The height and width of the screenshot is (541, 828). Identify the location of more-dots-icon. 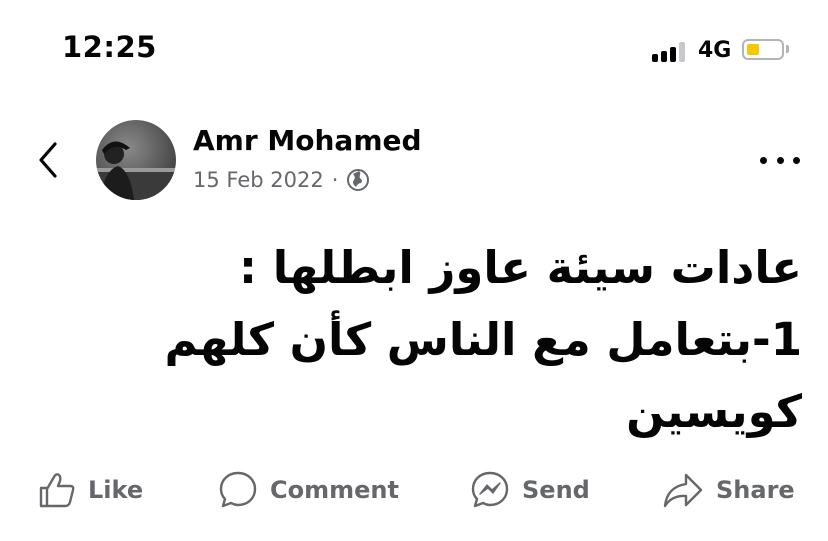
(763, 160).